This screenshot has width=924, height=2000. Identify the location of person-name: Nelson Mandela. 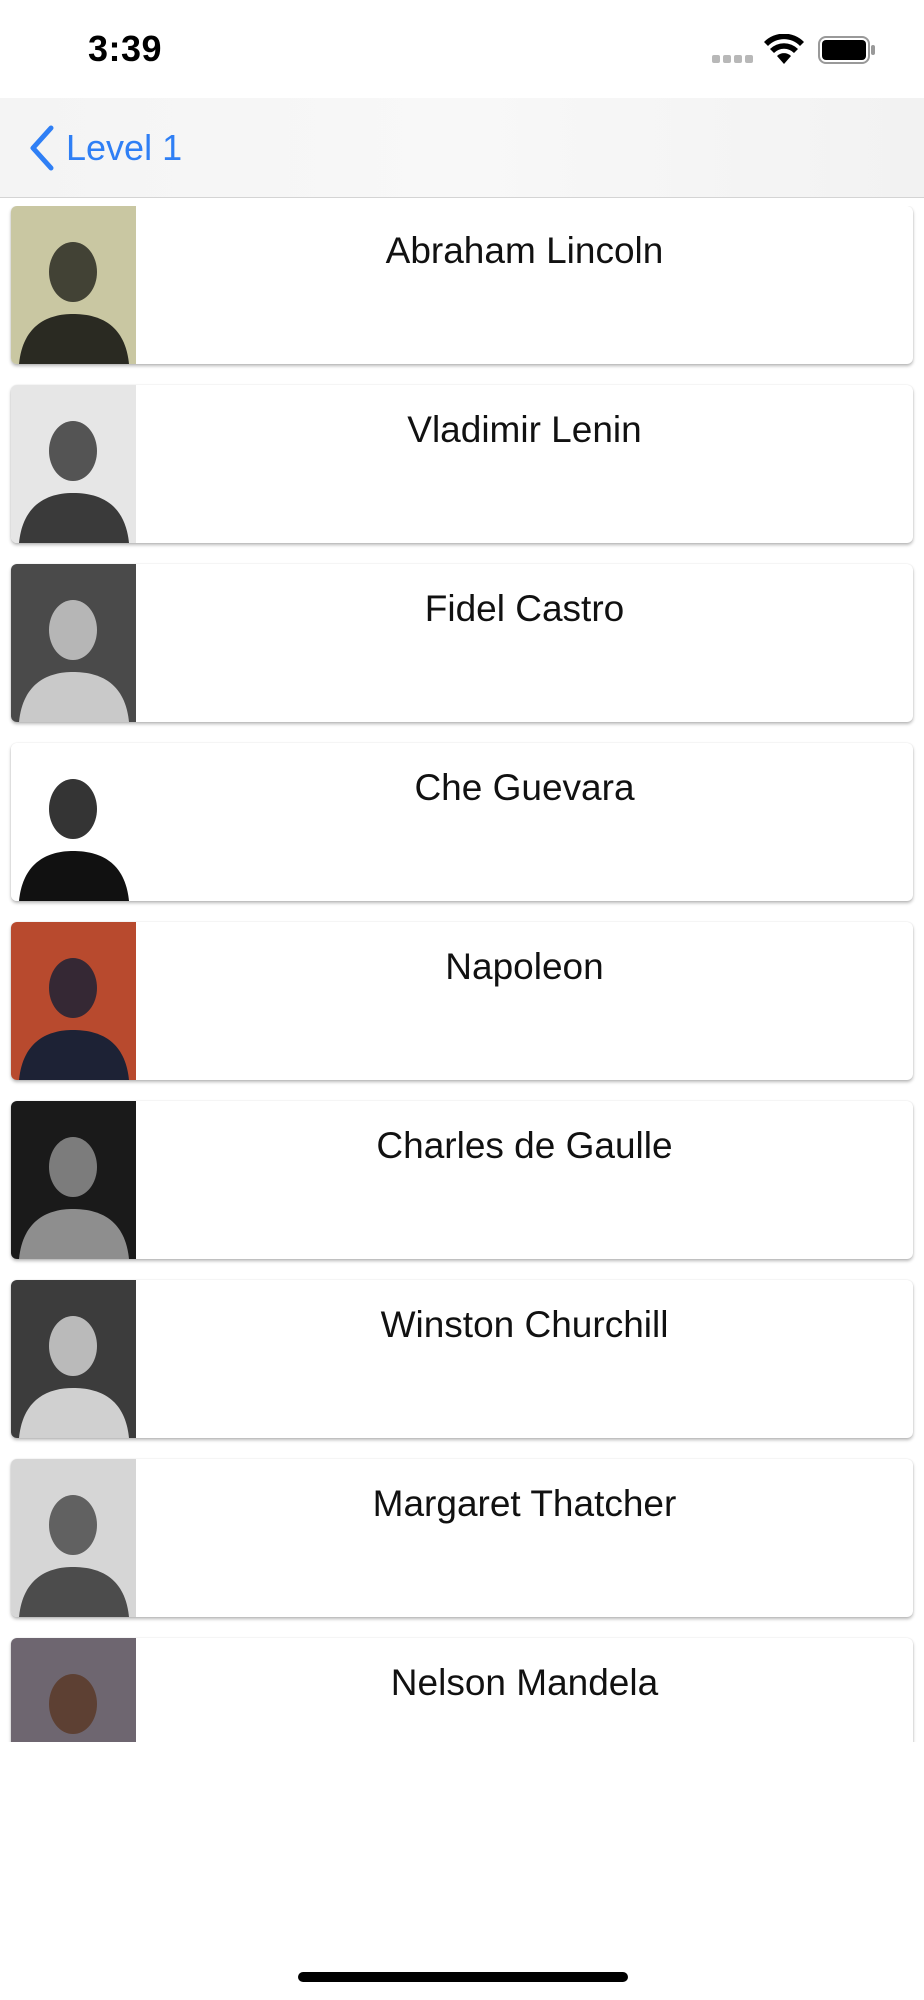
(524, 1682).